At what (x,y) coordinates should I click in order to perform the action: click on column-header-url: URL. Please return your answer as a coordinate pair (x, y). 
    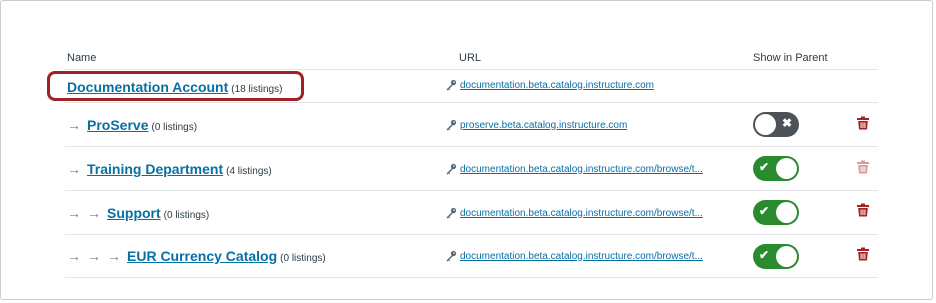
    Looking at the image, I should click on (470, 58).